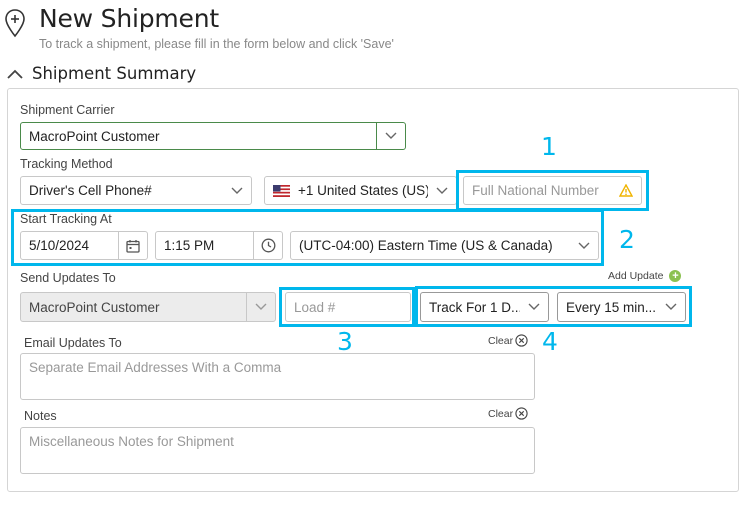 The height and width of the screenshot is (510, 751). Describe the element at coordinates (281, 190) in the screenshot. I see `us-flag-icon` at that location.